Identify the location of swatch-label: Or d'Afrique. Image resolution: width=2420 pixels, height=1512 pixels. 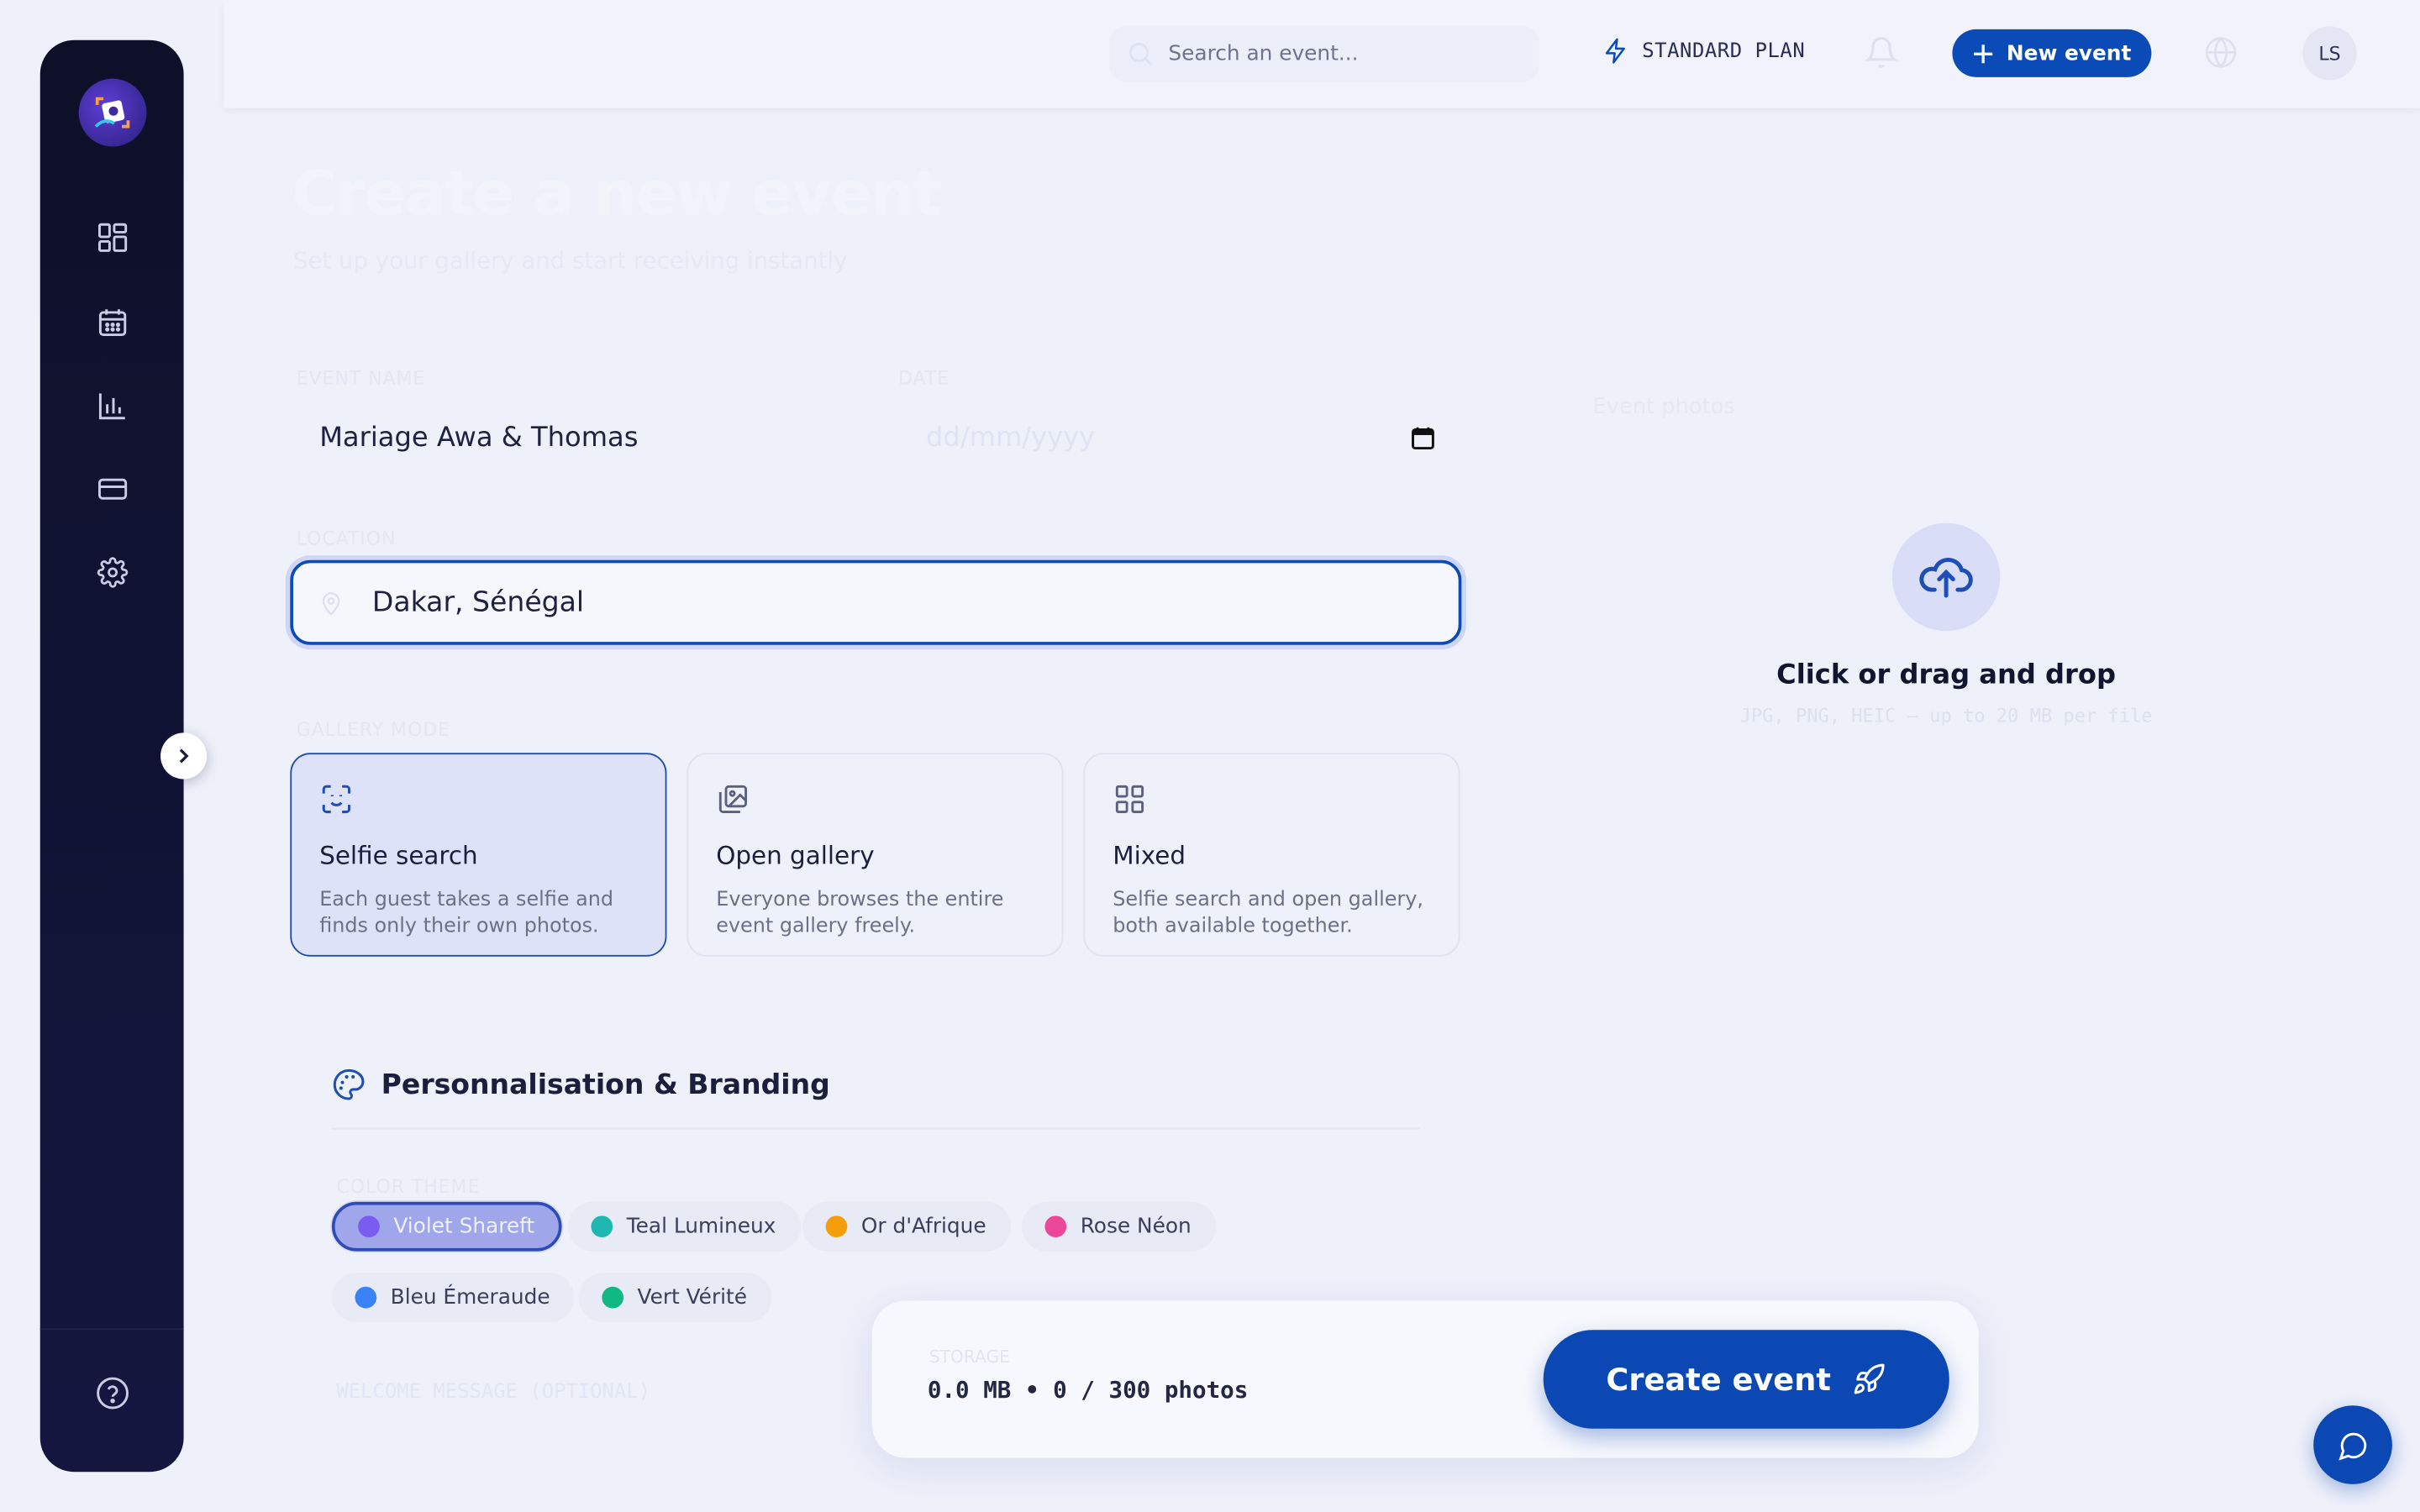
(923, 1226).